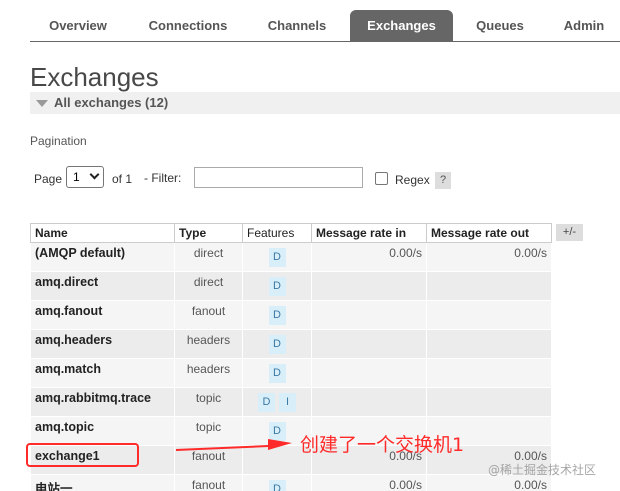 This screenshot has height=491, width=620. What do you see at coordinates (569, 232) in the screenshot?
I see `columns-toggle-button: +/-` at bounding box center [569, 232].